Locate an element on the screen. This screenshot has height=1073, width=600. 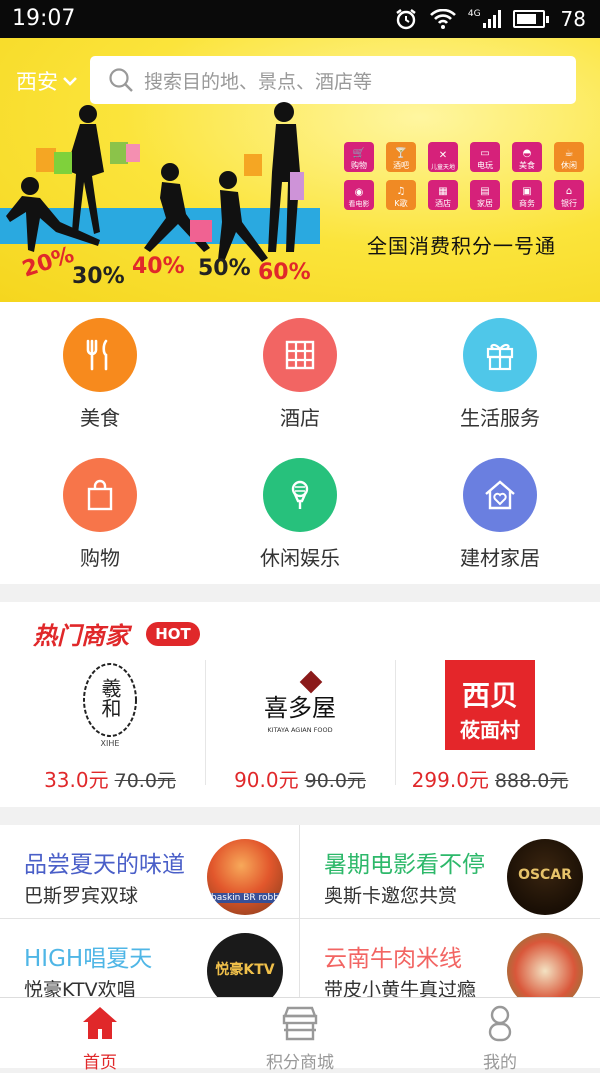
merchant-logo-sub: XIHE is located at coordinates (110, 743).